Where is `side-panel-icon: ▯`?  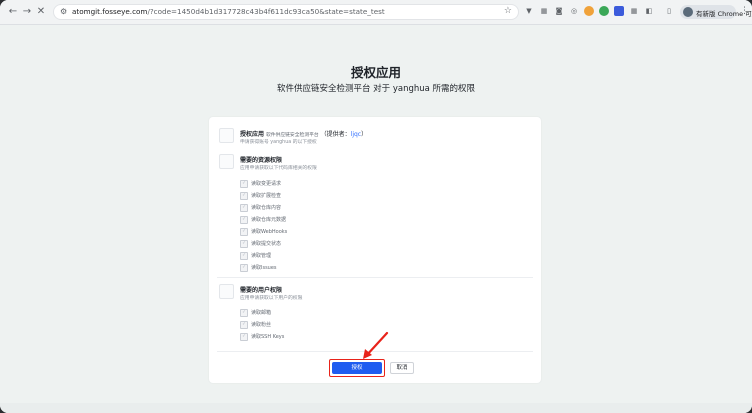
side-panel-icon: ▯ is located at coordinates (669, 11).